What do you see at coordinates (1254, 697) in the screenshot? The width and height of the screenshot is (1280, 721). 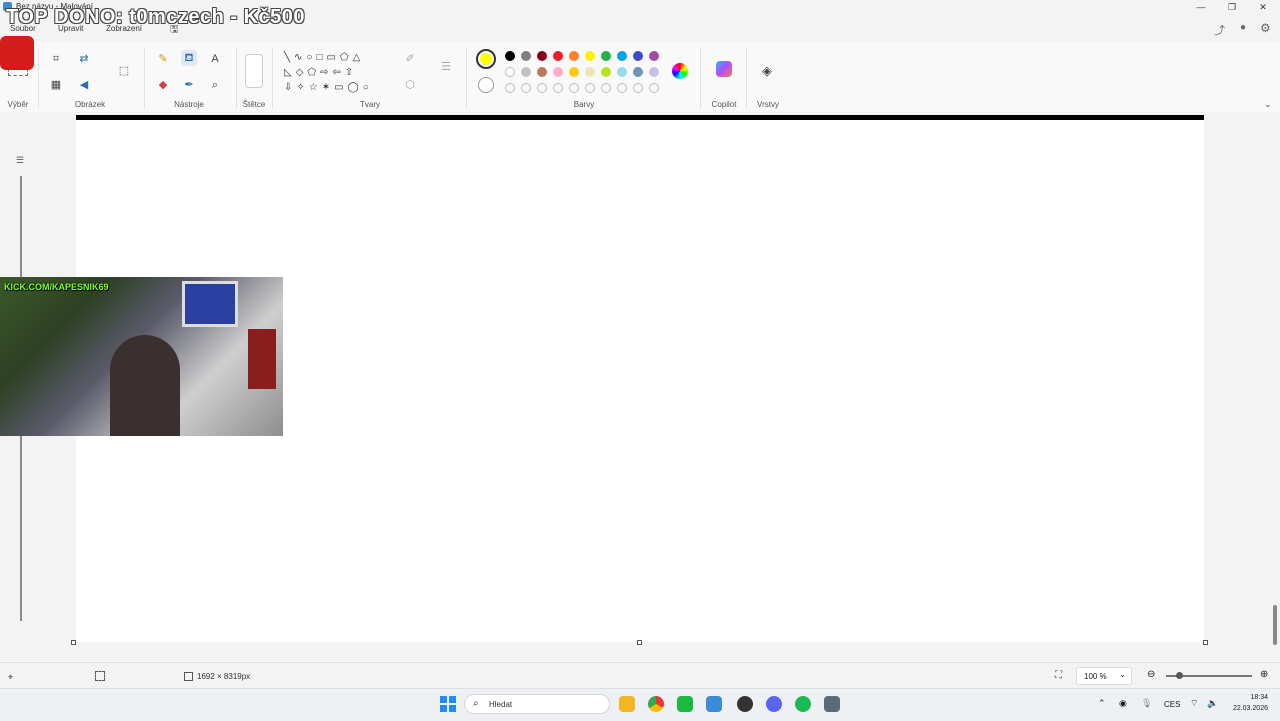 I see `clock-time: 18:34` at bounding box center [1254, 697].